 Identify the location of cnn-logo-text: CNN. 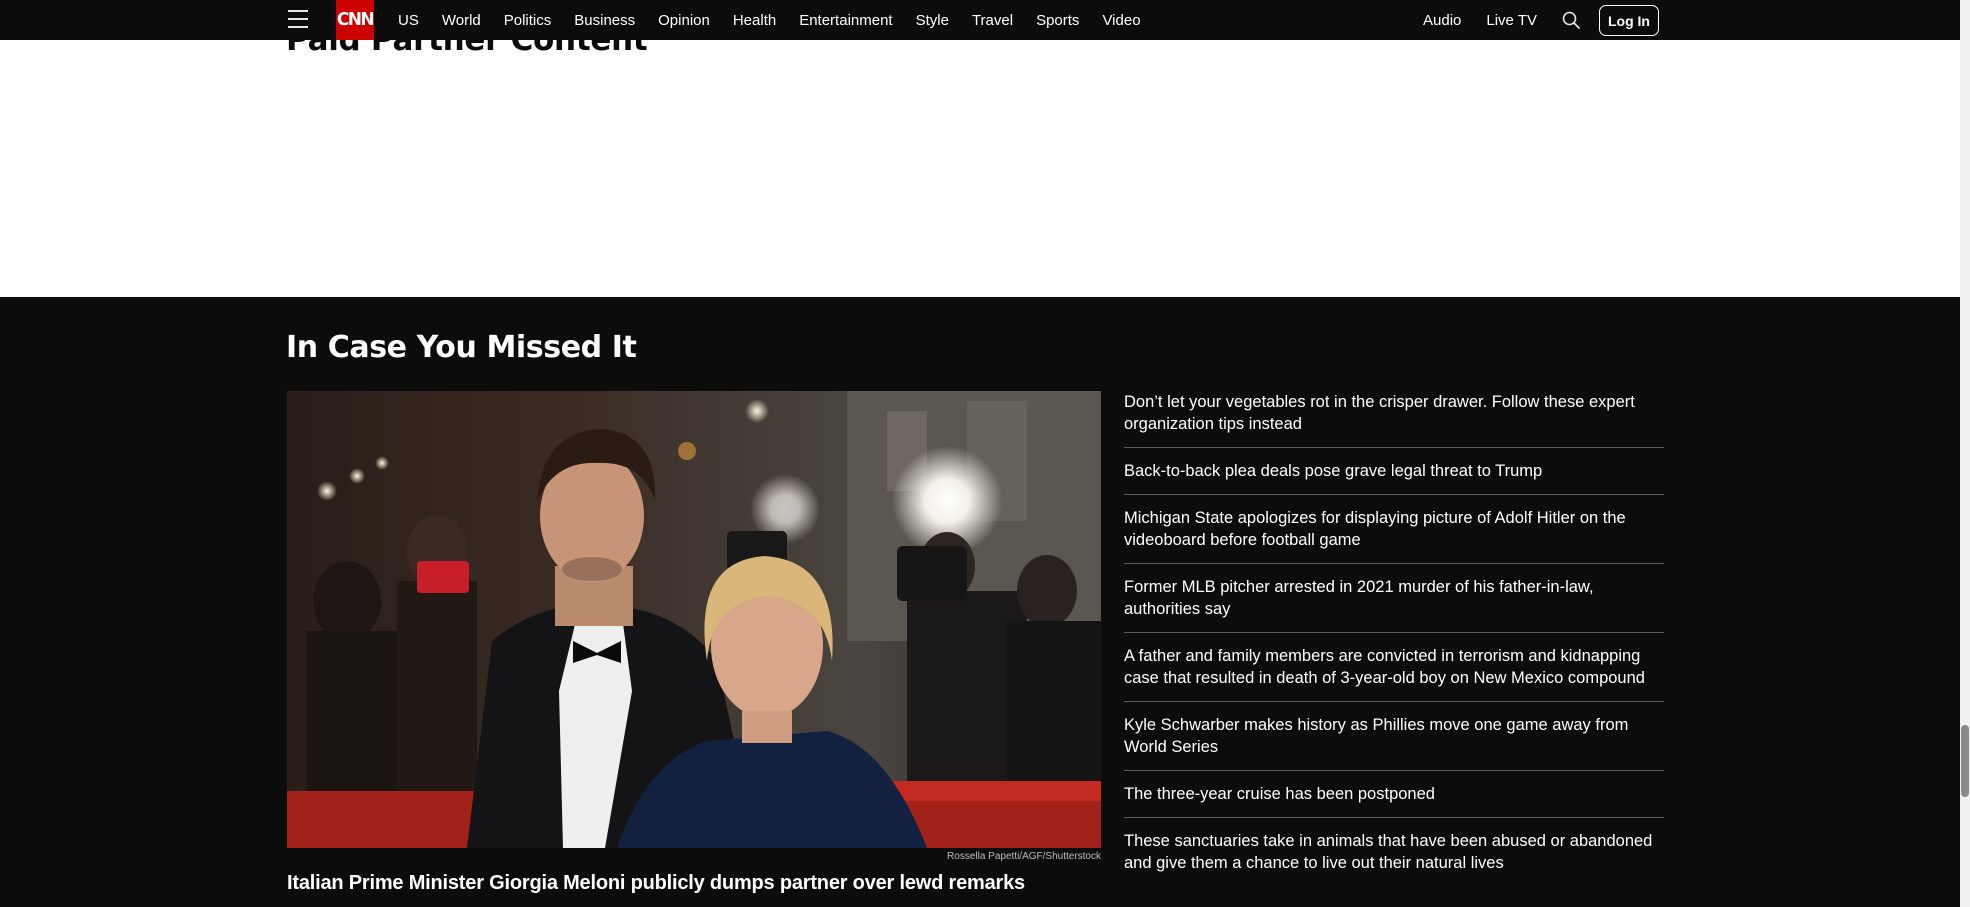
(355, 20).